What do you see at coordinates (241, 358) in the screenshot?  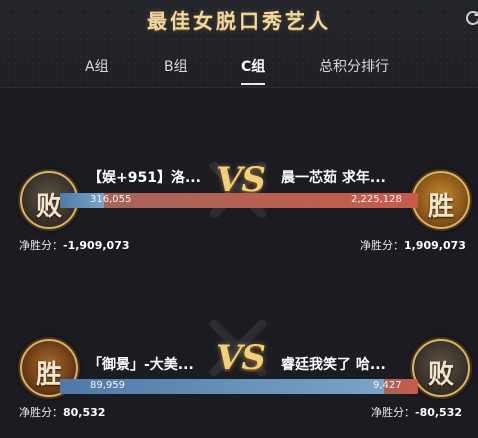 I see `vs-label: VS` at bounding box center [241, 358].